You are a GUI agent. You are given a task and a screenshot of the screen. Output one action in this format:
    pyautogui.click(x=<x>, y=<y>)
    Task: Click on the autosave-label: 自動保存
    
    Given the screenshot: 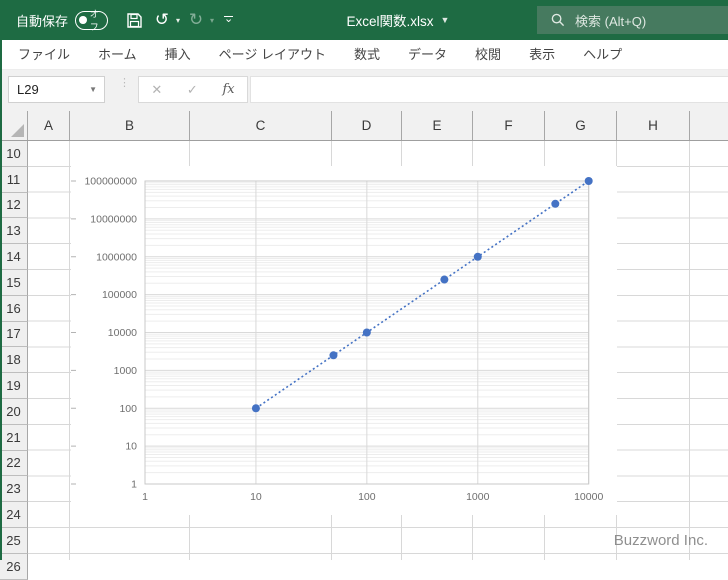 What is the action you would take?
    pyautogui.click(x=42, y=21)
    